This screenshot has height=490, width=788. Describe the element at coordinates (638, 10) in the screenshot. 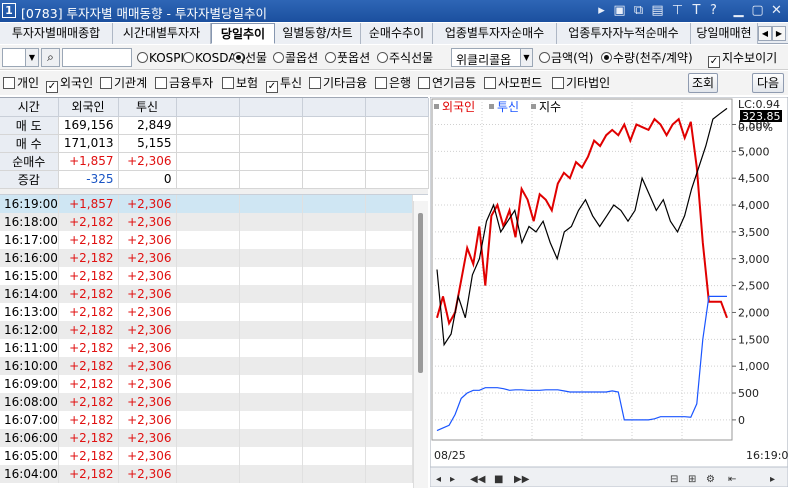

I see `window-link-icon: ⧉` at that location.